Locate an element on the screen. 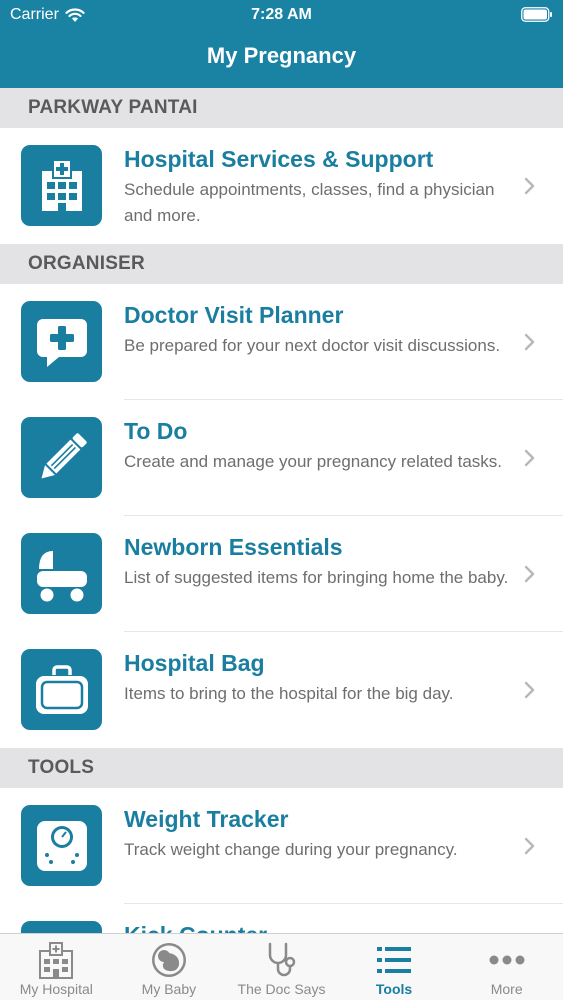 The image size is (563, 1000). status-bar: Carrier 7:28 AM is located at coordinates (281, 15).